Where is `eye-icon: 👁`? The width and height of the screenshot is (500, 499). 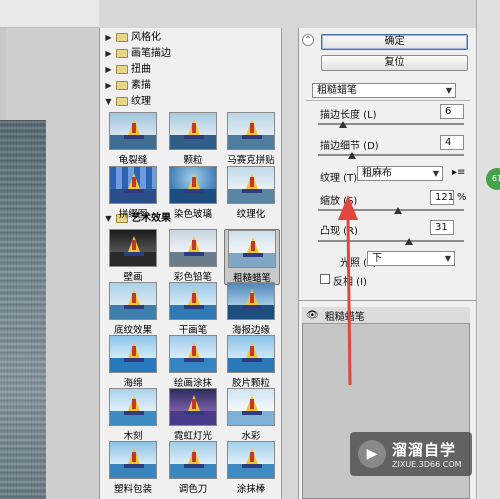 eye-icon: 👁 is located at coordinates (312, 315).